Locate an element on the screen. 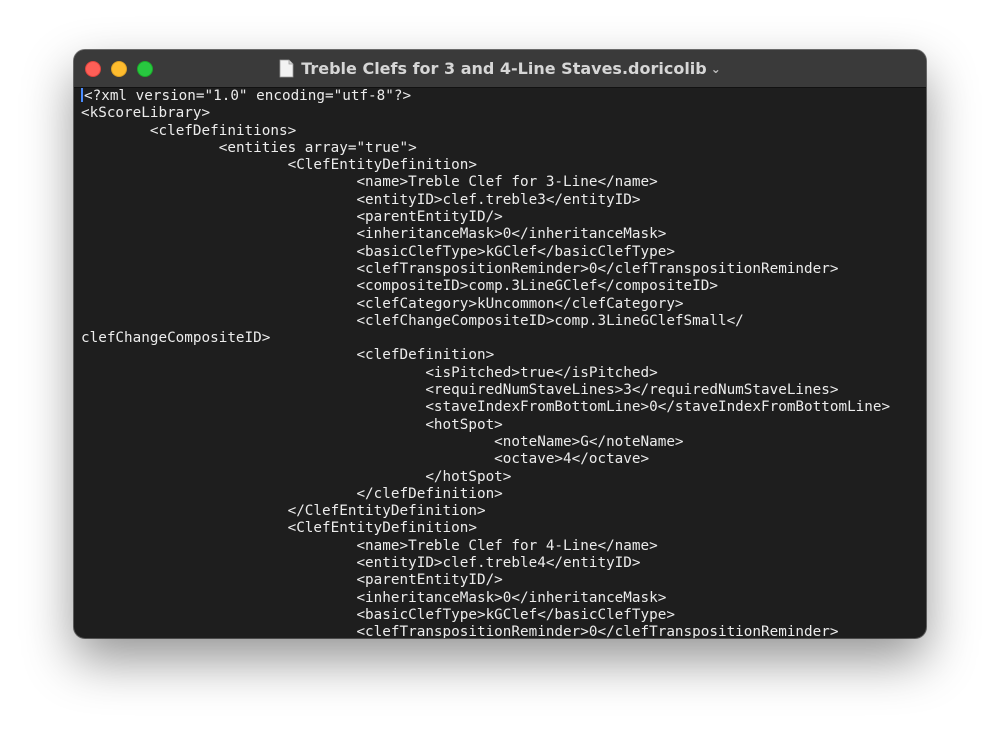 This screenshot has width=1000, height=737. code-line: <clefCategory>kUncommon</clefCategory> is located at coordinates (382, 303).